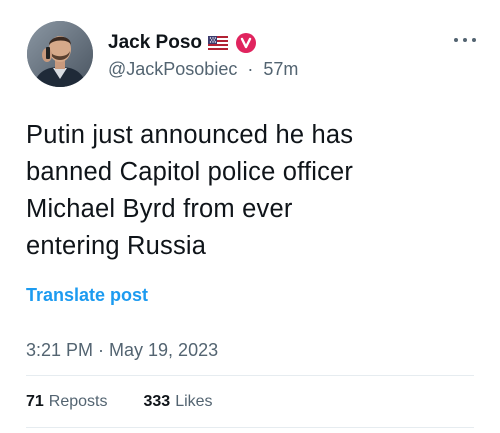  I want to click on post-timestamp: 3:21 PM · May 19, 2023, so click(122, 350).